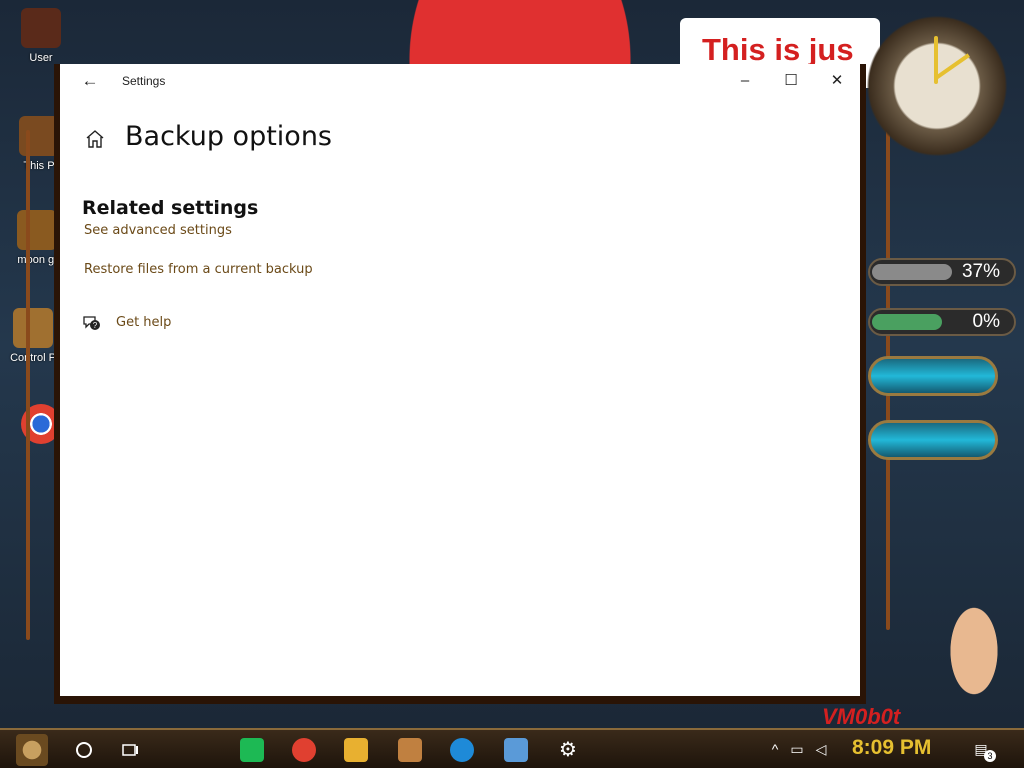 The height and width of the screenshot is (768, 1024). What do you see at coordinates (32, 750) in the screenshot?
I see `start-button` at bounding box center [32, 750].